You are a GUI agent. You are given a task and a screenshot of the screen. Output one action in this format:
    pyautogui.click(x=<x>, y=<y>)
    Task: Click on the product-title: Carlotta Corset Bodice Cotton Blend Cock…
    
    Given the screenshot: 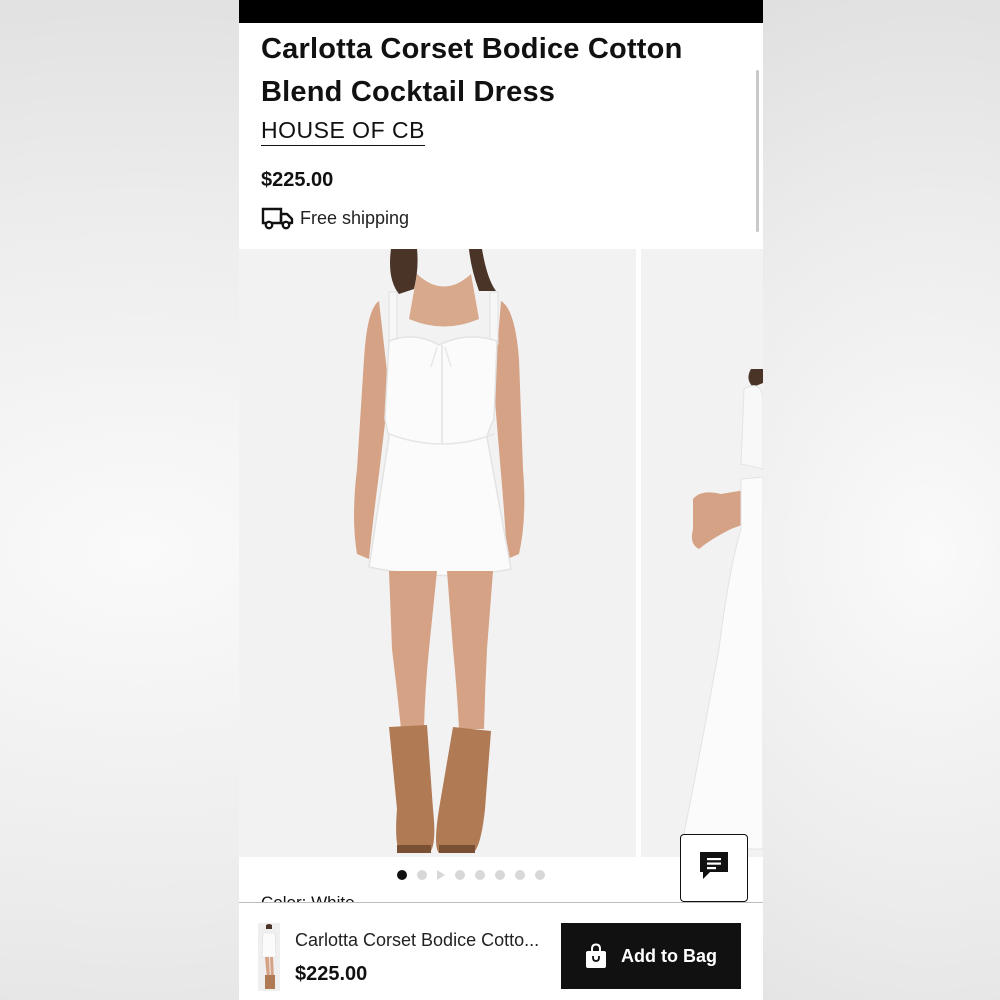 What is the action you would take?
    pyautogui.click(x=472, y=70)
    